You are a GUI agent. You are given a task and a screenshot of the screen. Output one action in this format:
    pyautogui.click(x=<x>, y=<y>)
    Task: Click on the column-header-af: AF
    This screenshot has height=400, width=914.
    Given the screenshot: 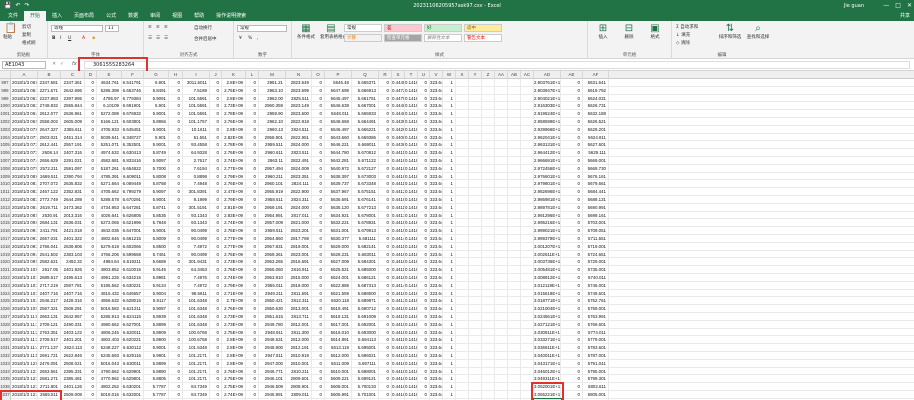 What is the action you would take?
    pyautogui.click(x=596, y=75)
    